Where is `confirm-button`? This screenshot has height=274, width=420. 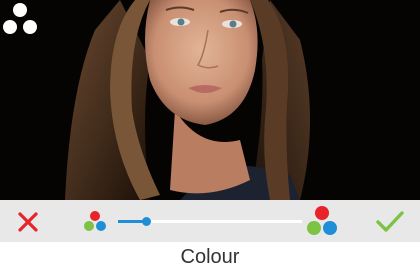
confirm-button is located at coordinates (390, 222).